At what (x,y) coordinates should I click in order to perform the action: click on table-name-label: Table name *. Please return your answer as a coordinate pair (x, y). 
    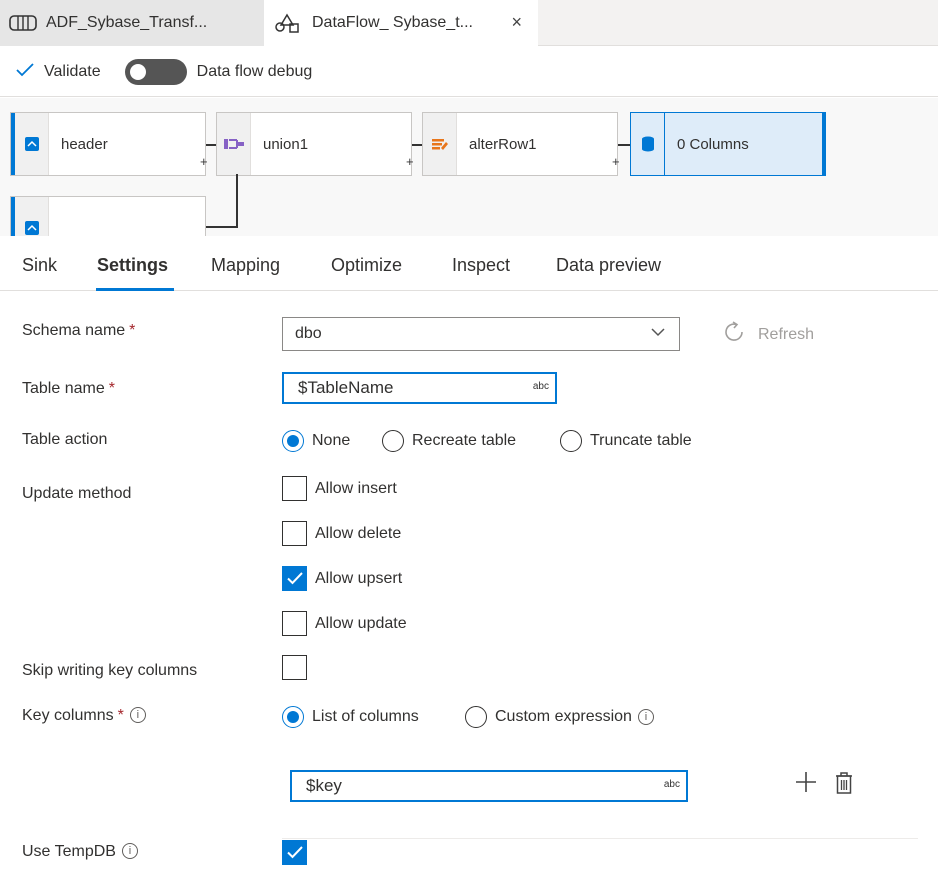
    Looking at the image, I should click on (68, 388).